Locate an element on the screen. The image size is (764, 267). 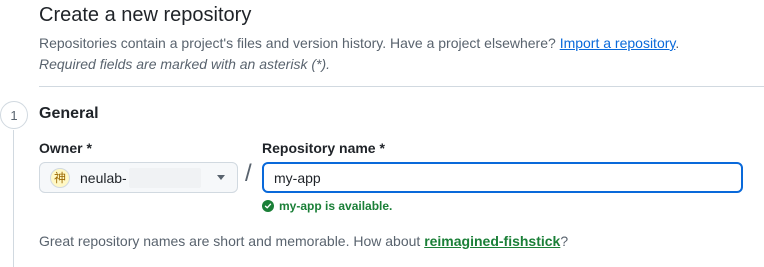
availability-message: my-app is available. is located at coordinates (327, 206).